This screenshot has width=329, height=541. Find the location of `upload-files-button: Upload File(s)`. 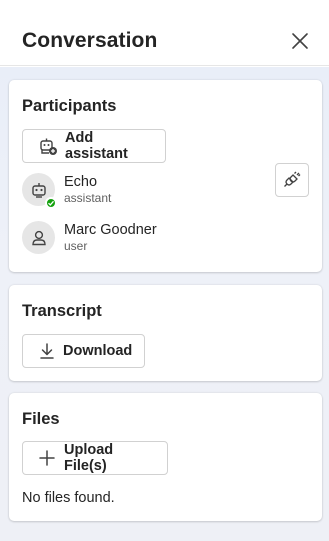

upload-files-button: Upload File(s) is located at coordinates (95, 458).